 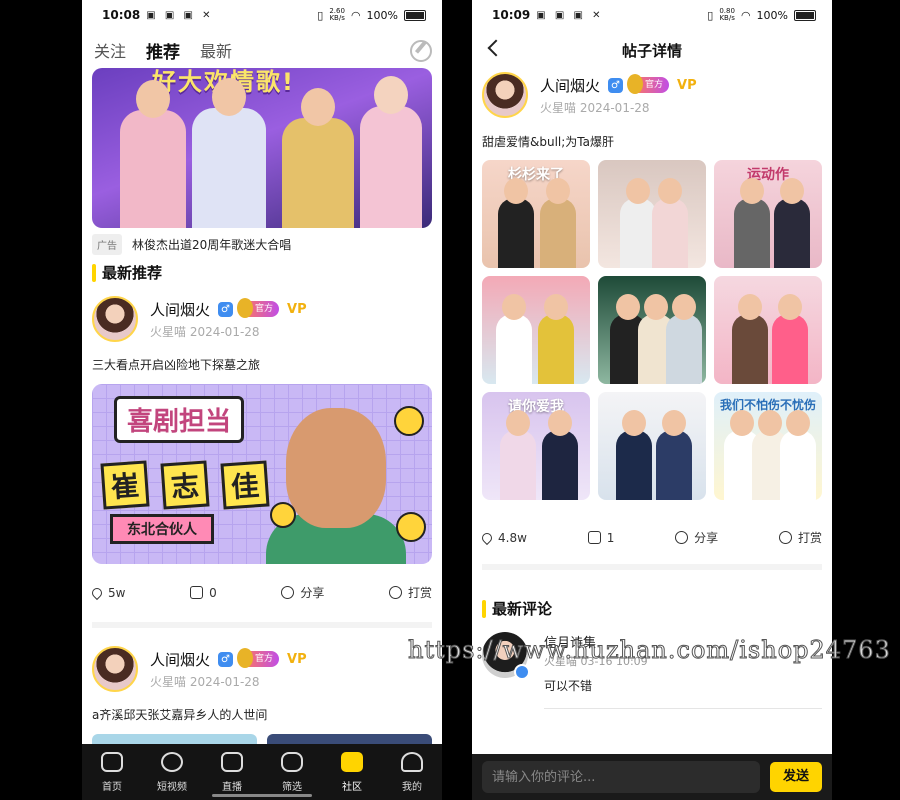 What do you see at coordinates (621, 777) in the screenshot?
I see `comment-input` at bounding box center [621, 777].